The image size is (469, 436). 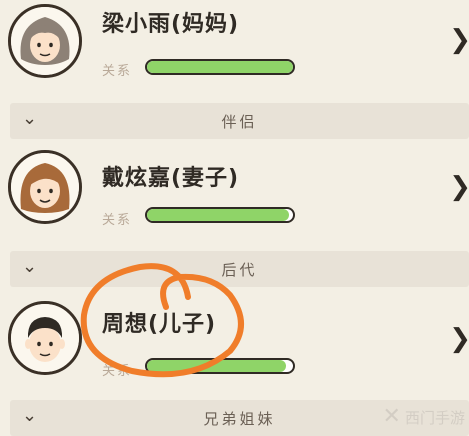 I want to click on watermark-text: 西门手游, so click(x=434, y=418).